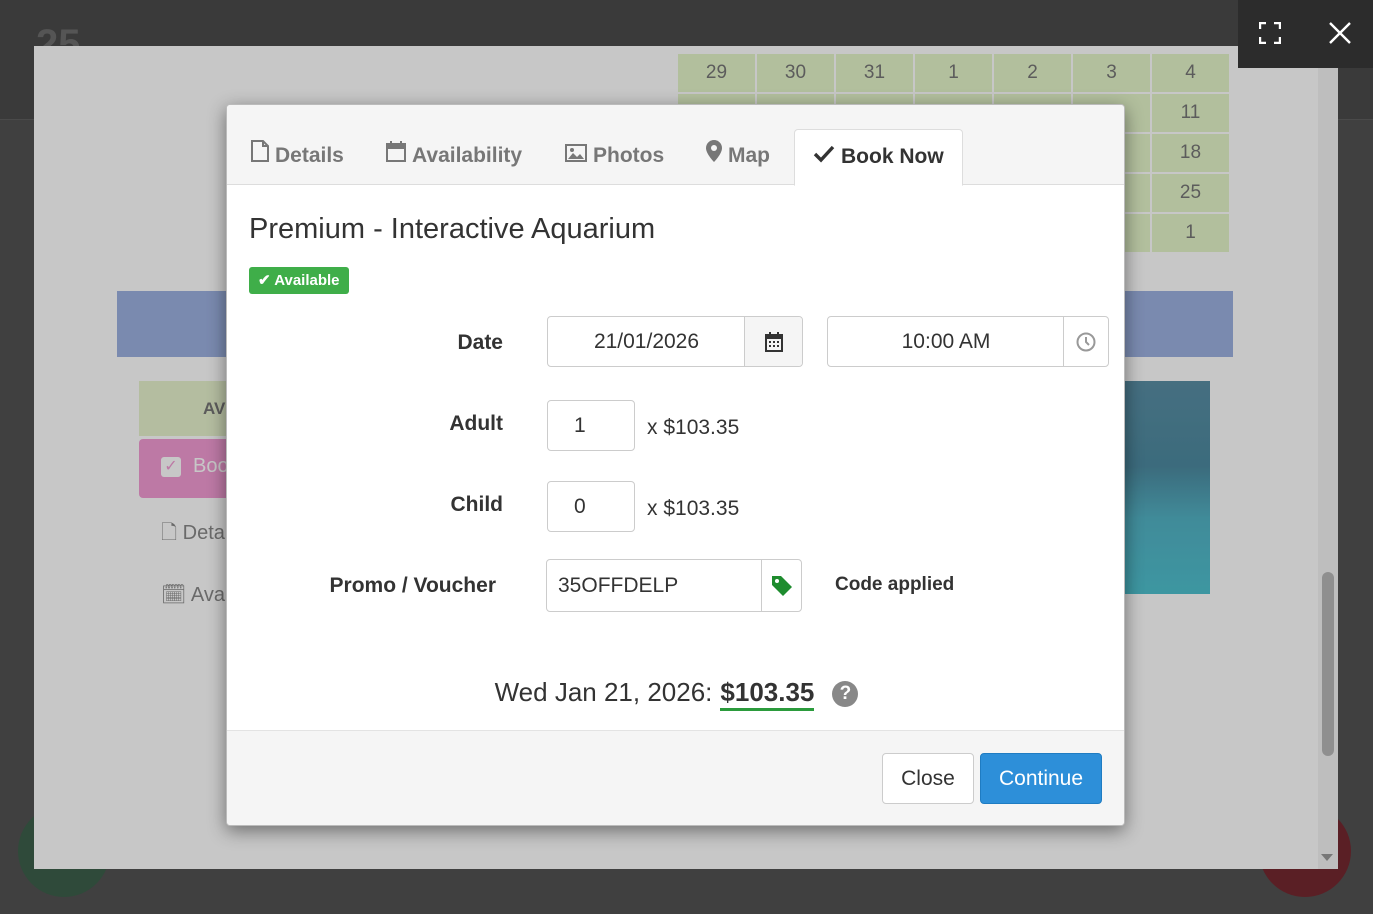 This screenshot has height=914, width=1373. What do you see at coordinates (895, 584) in the screenshot?
I see `promo-status: Code applied` at bounding box center [895, 584].